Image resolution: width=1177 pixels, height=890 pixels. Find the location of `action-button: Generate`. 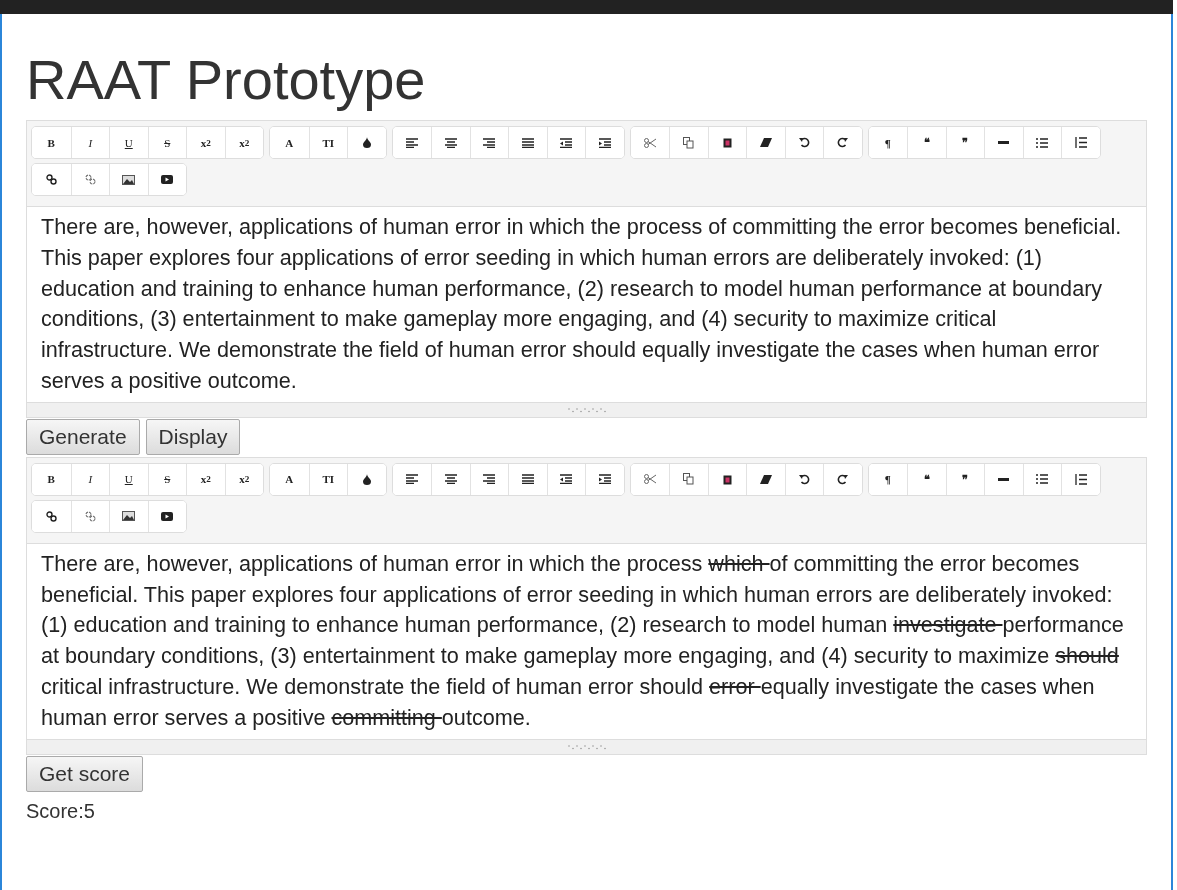

action-button: Generate is located at coordinates (83, 436).